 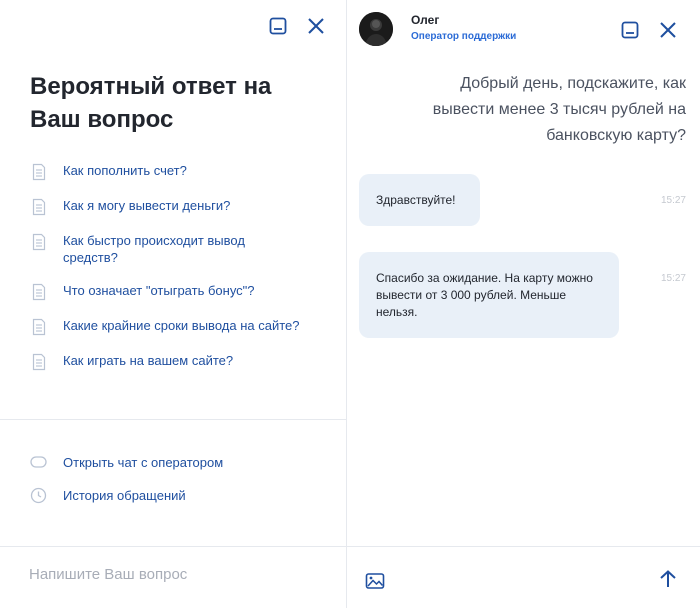 I want to click on operator-message: Здравствуйте!, so click(x=419, y=200).